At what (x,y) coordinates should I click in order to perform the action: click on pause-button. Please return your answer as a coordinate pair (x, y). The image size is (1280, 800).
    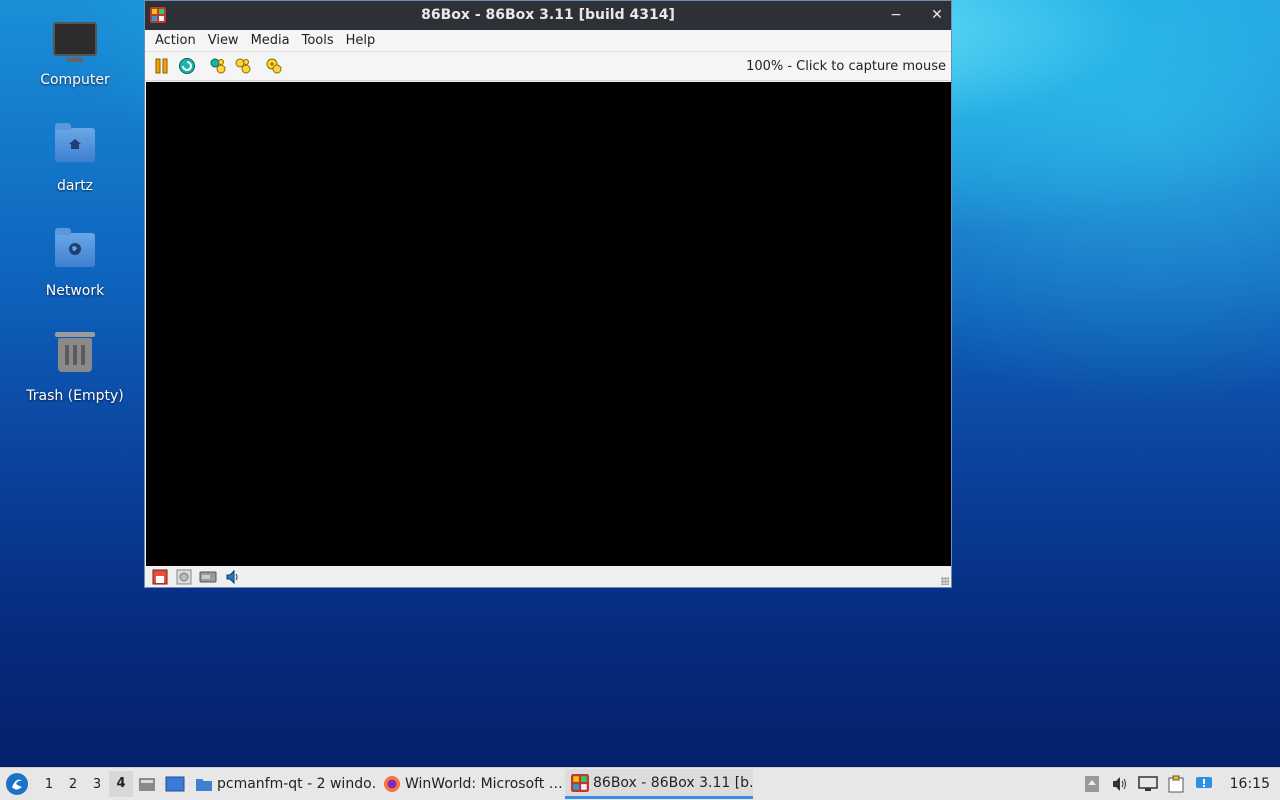
    Looking at the image, I should click on (162, 66).